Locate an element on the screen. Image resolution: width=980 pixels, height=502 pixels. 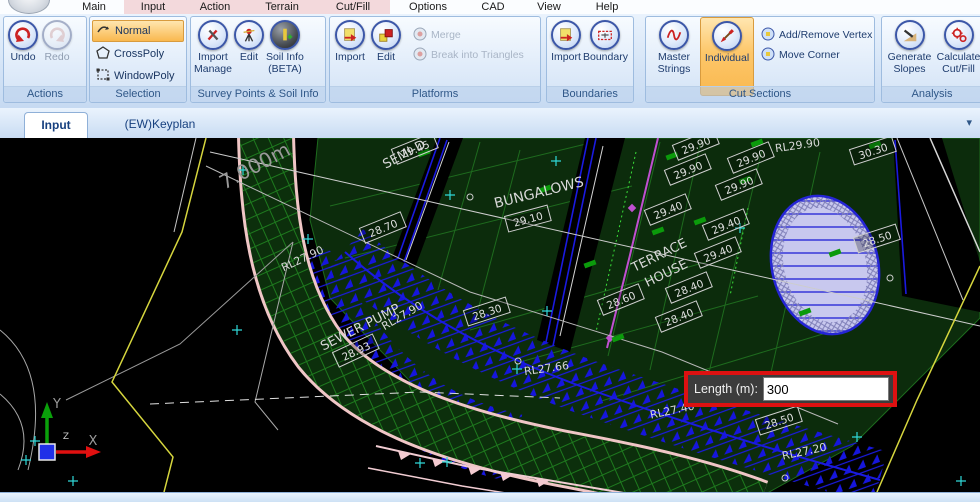
ribbon-tab-view: View is located at coordinates (549, 7).